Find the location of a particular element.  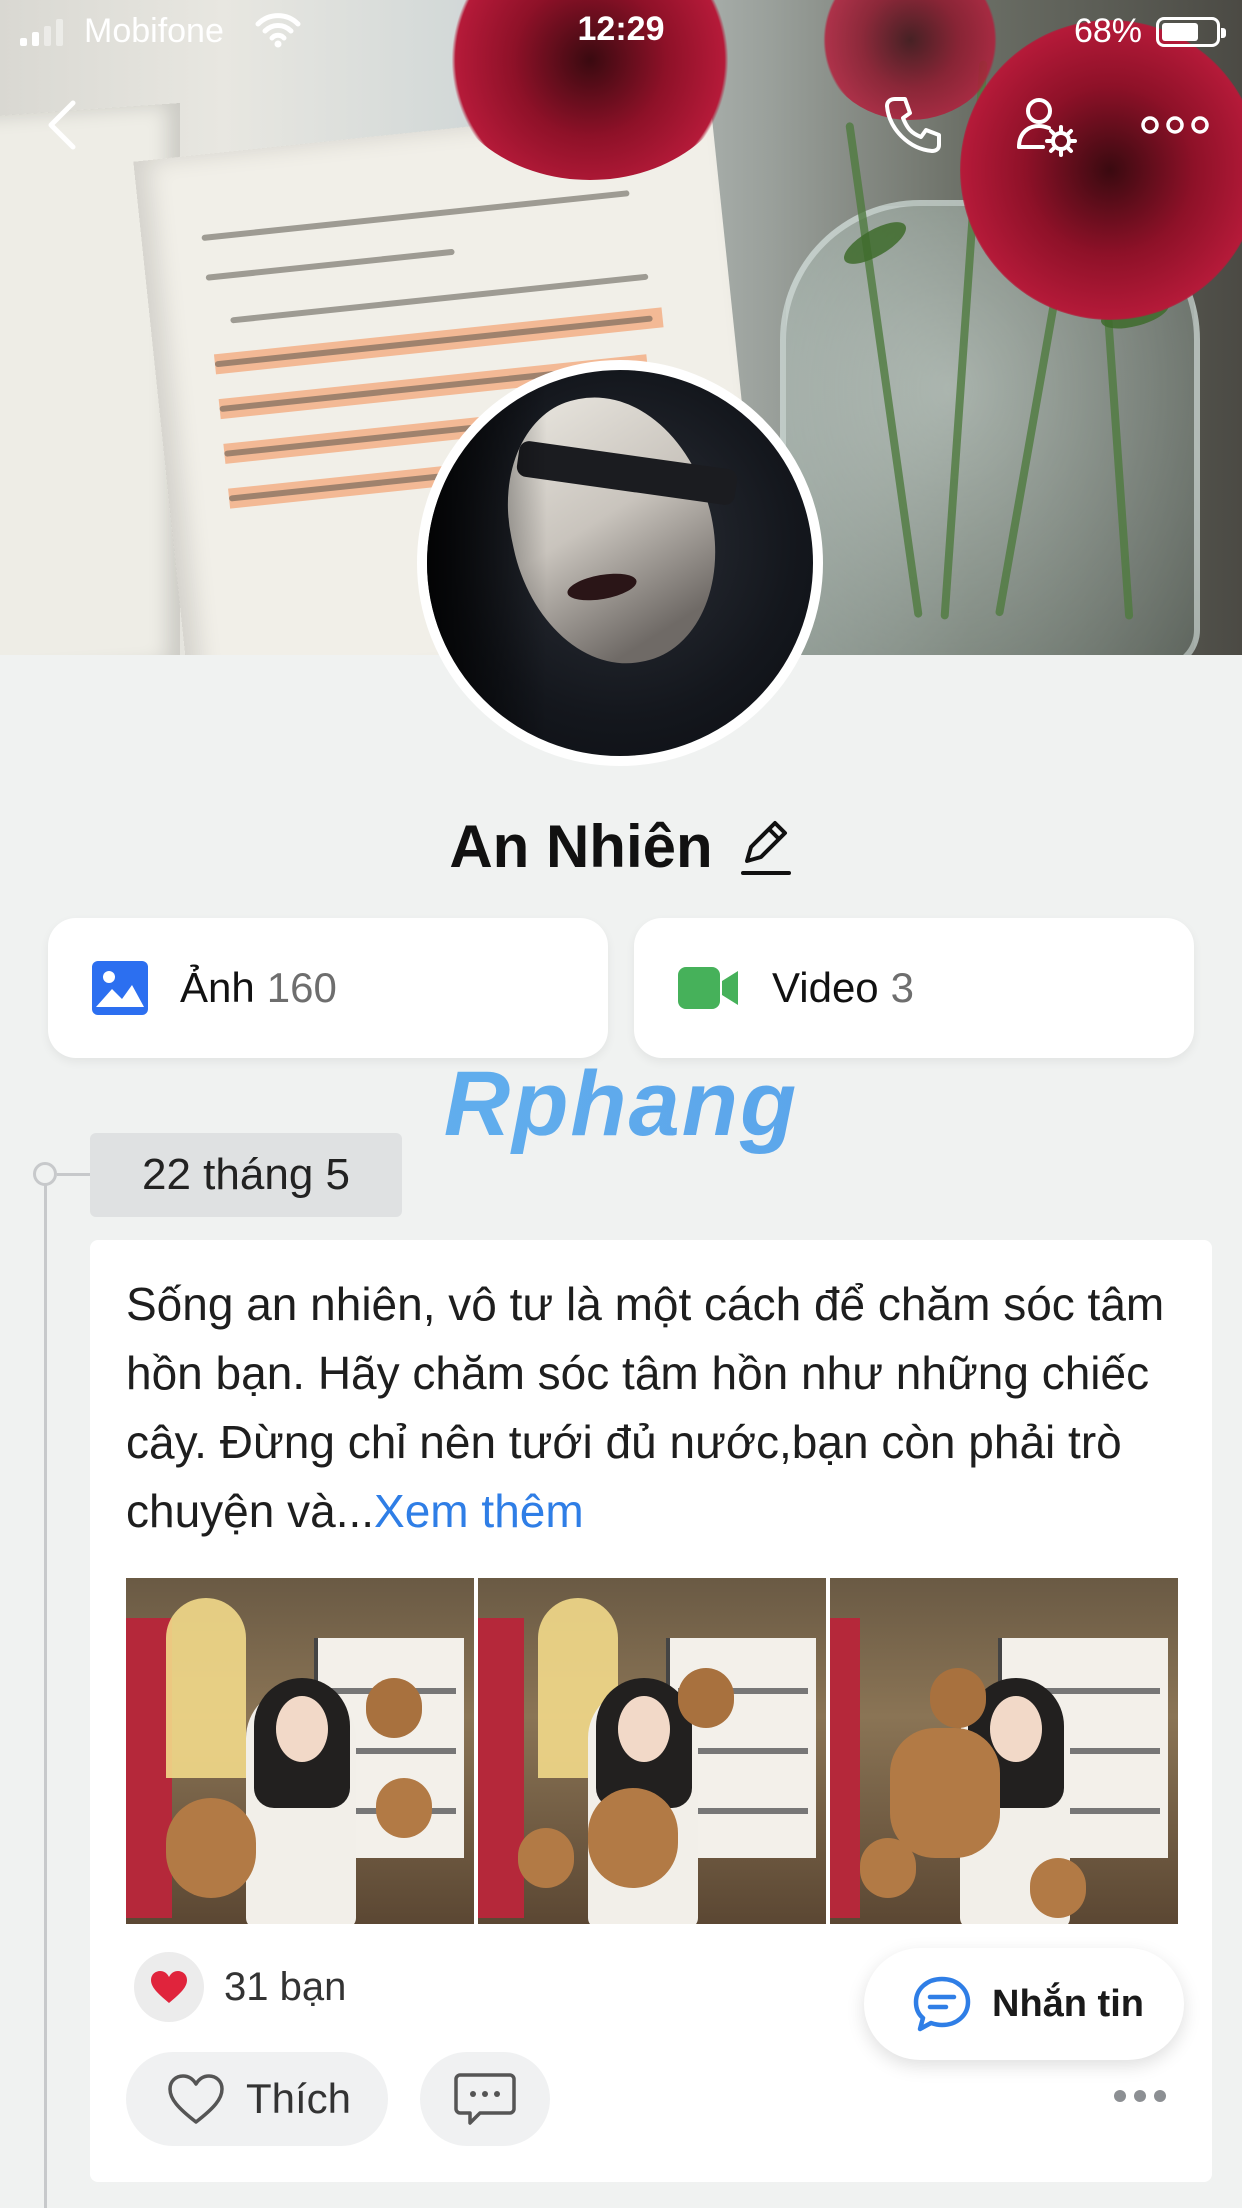

status-bar: Mobifone 12:29 68% is located at coordinates (621, 32).